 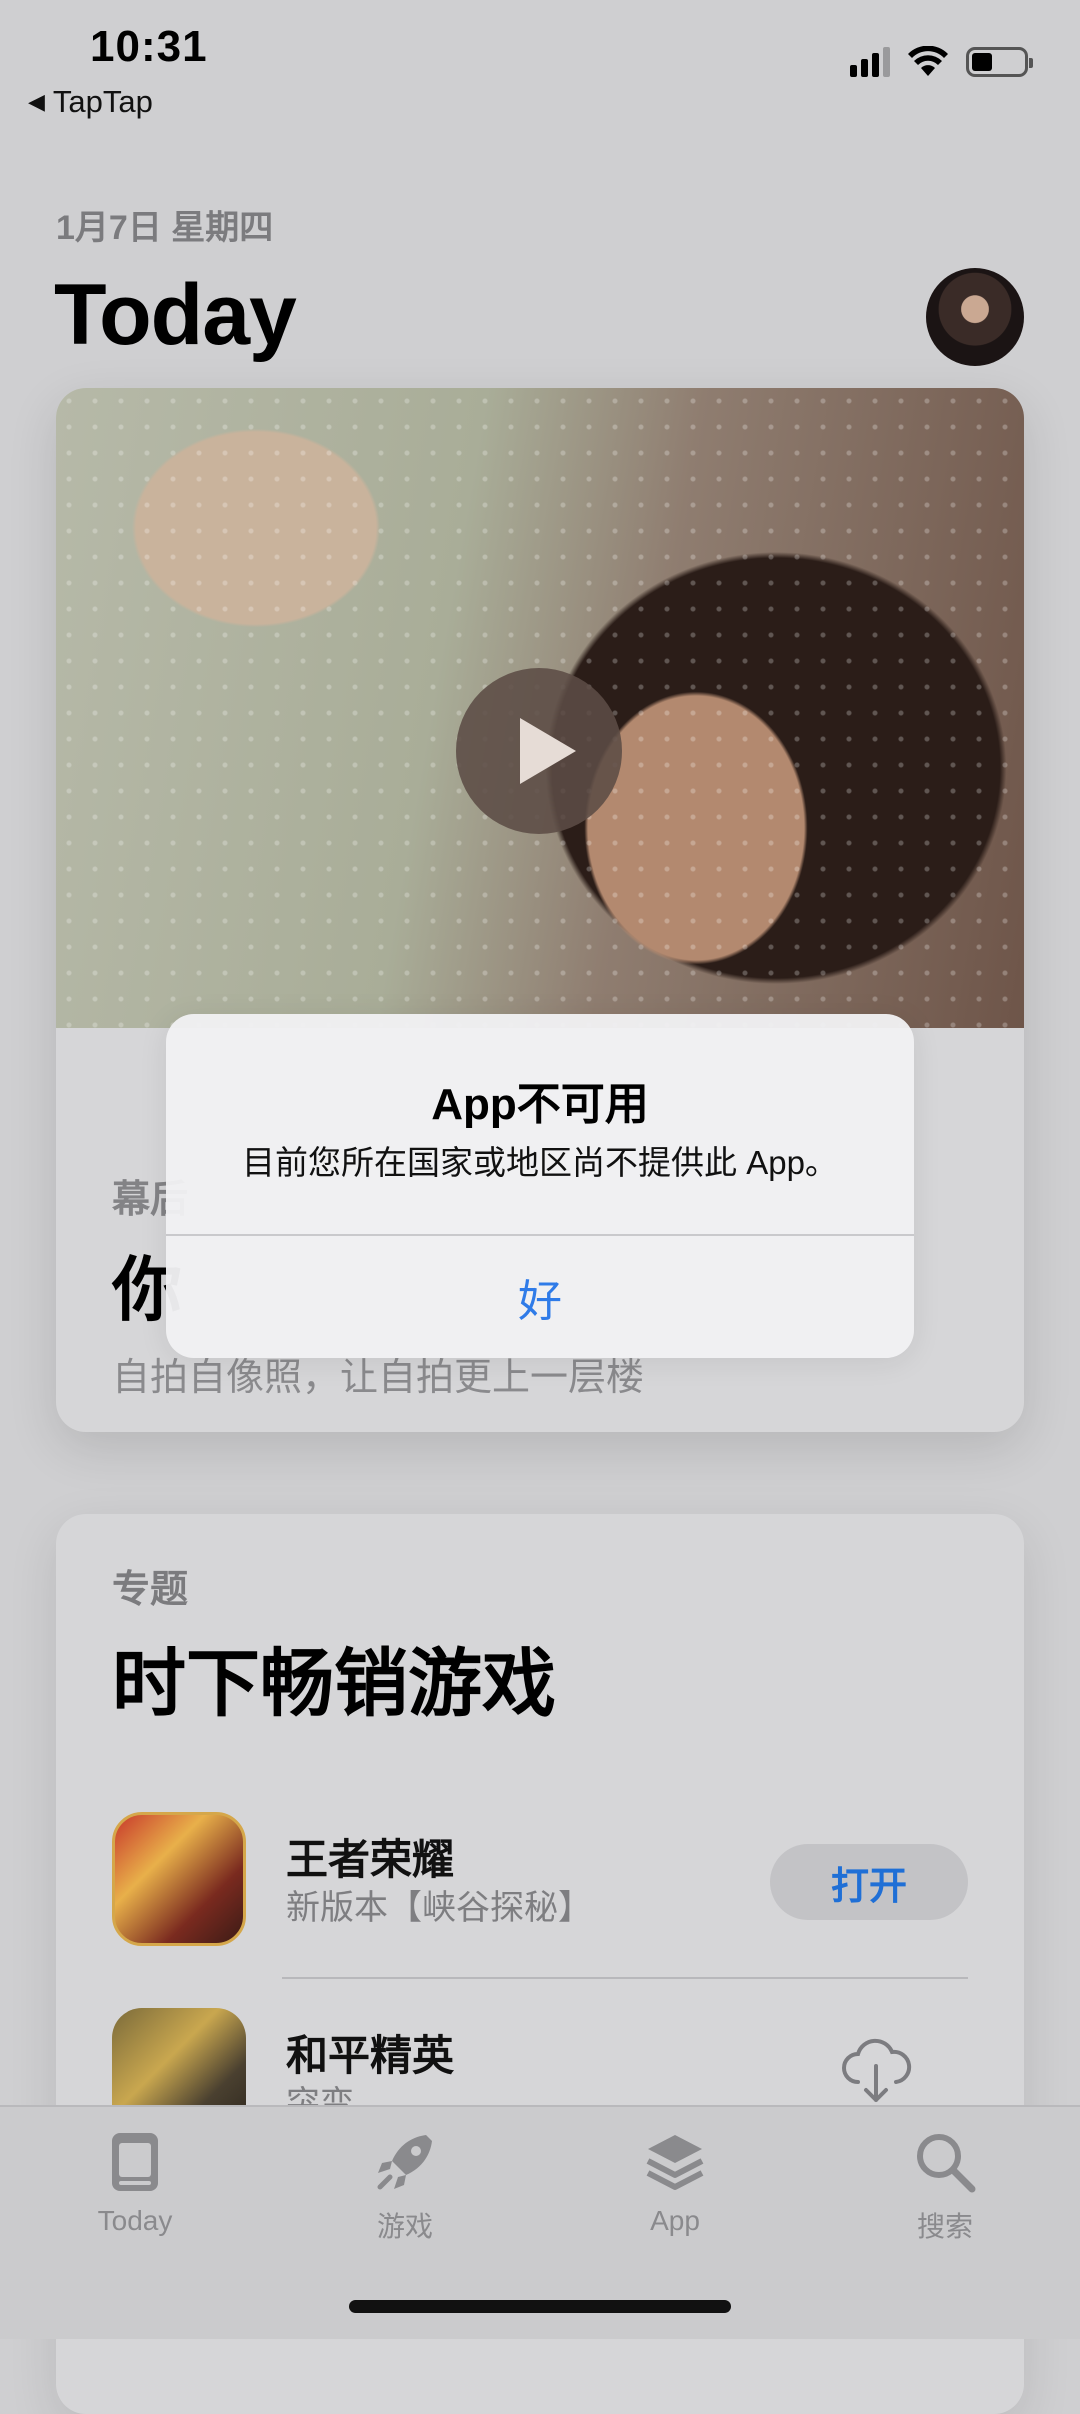 What do you see at coordinates (370, 2055) in the screenshot?
I see `app-name: 和平精英` at bounding box center [370, 2055].